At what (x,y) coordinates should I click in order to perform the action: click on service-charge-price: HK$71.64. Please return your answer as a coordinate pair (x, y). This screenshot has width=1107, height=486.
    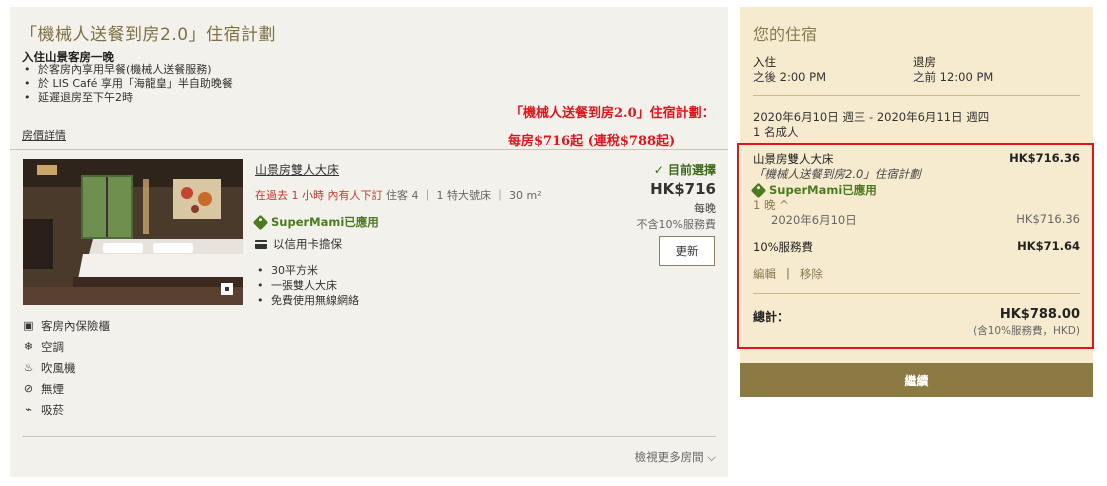
    Looking at the image, I should click on (1048, 246).